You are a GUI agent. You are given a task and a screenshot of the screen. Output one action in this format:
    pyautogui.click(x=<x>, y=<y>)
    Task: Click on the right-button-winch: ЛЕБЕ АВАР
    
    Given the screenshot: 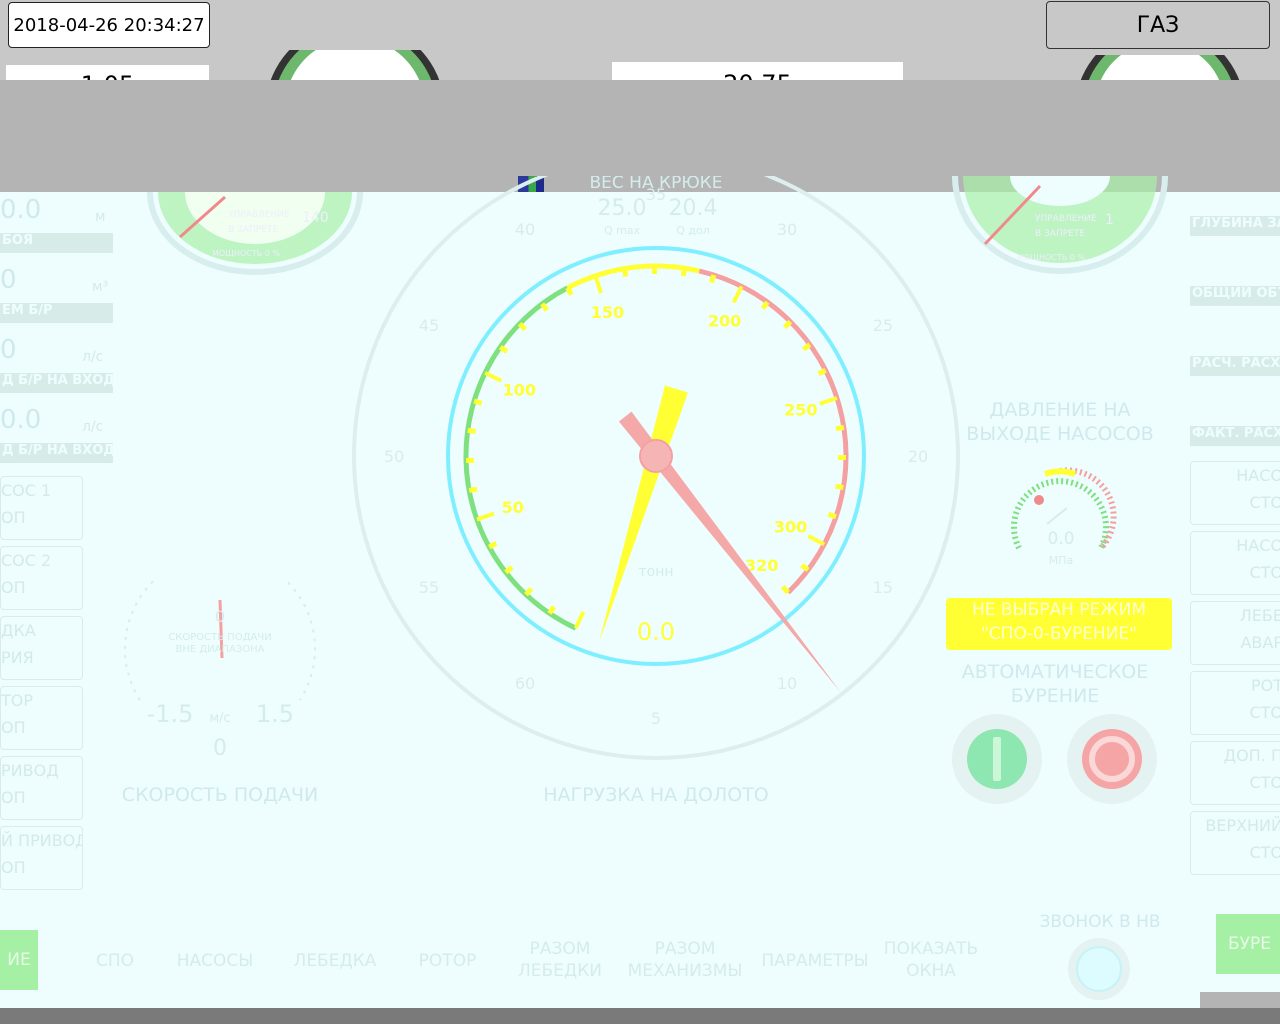 What is the action you would take?
    pyautogui.click(x=1235, y=633)
    